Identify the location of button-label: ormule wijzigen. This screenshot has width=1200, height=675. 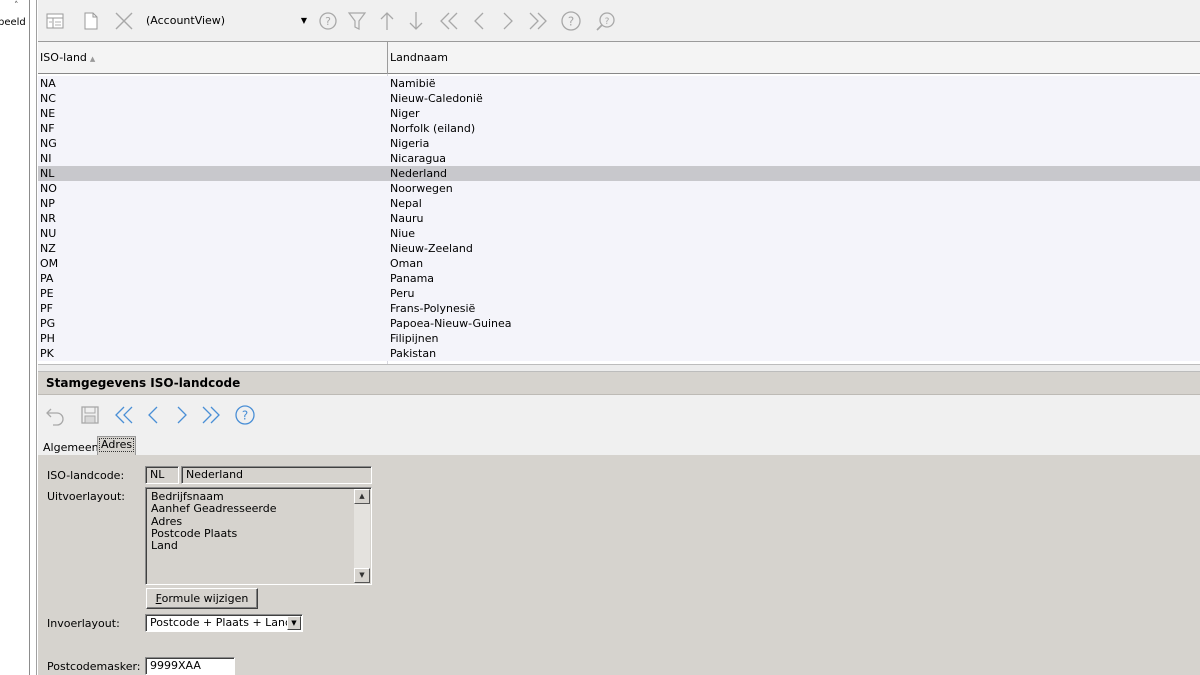
(205, 598).